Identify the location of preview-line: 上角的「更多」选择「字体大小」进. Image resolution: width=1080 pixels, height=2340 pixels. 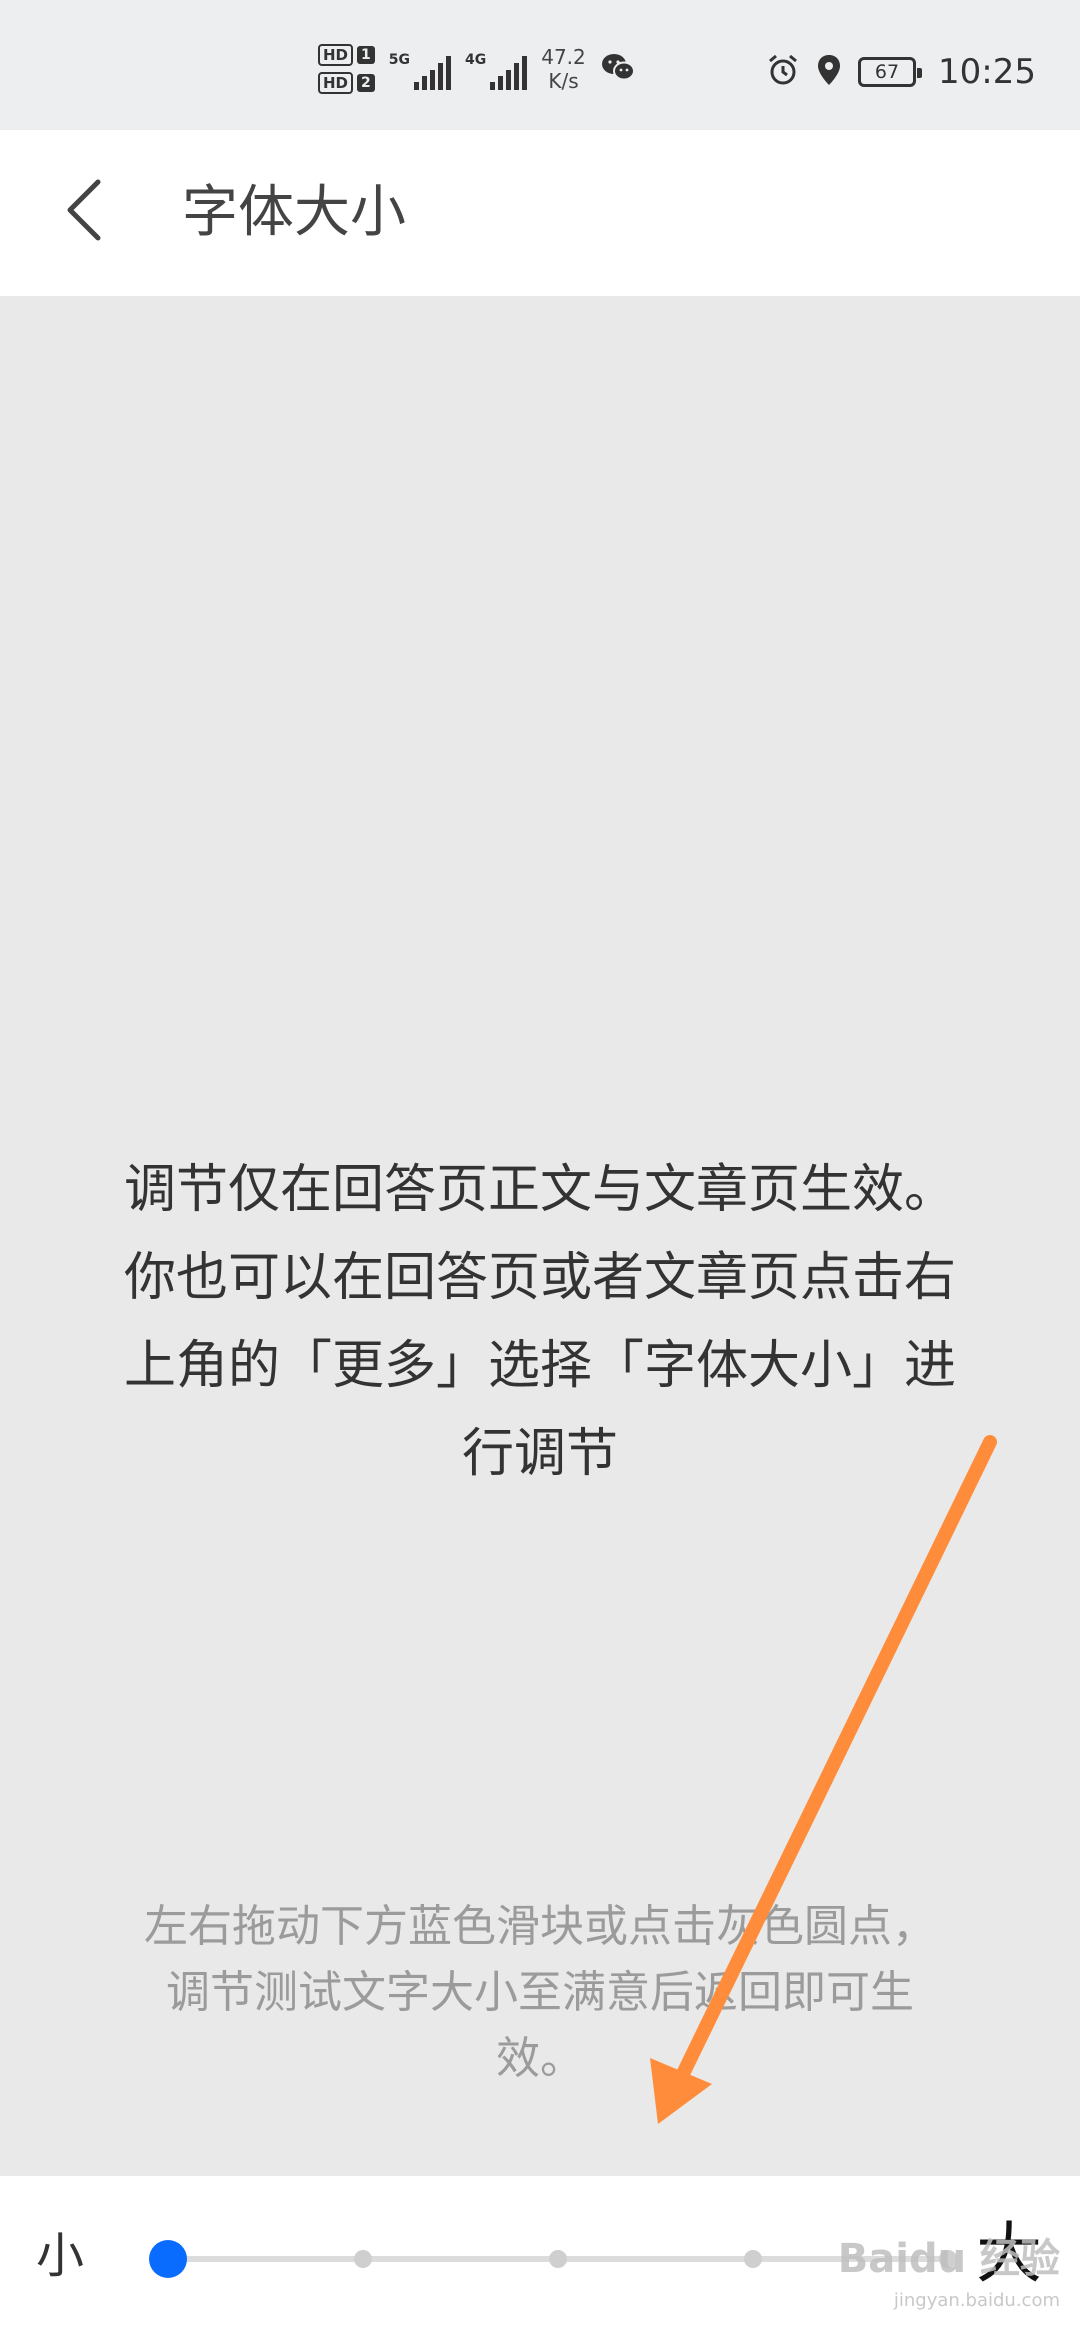
(539, 1366).